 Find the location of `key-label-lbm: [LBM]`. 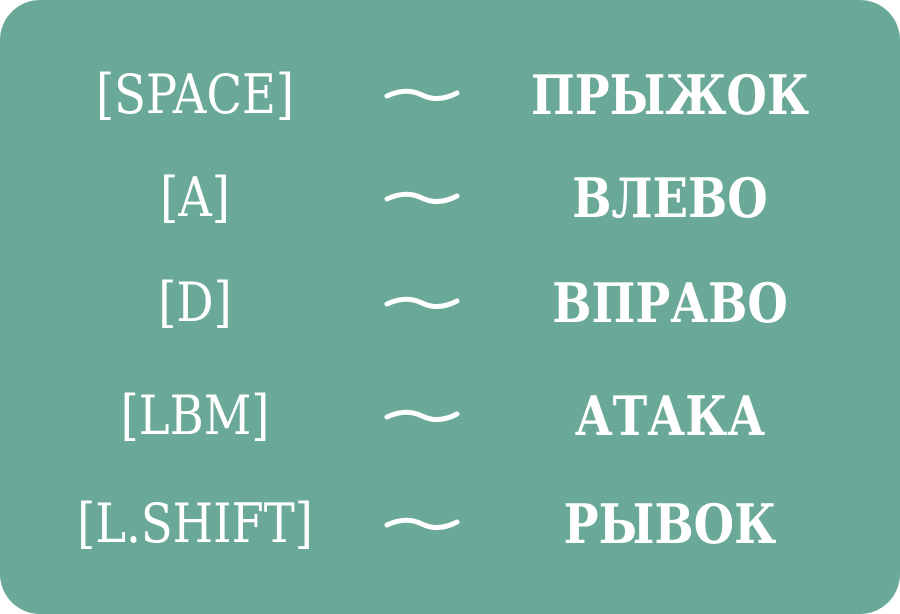

key-label-lbm: [LBM] is located at coordinates (195, 415).